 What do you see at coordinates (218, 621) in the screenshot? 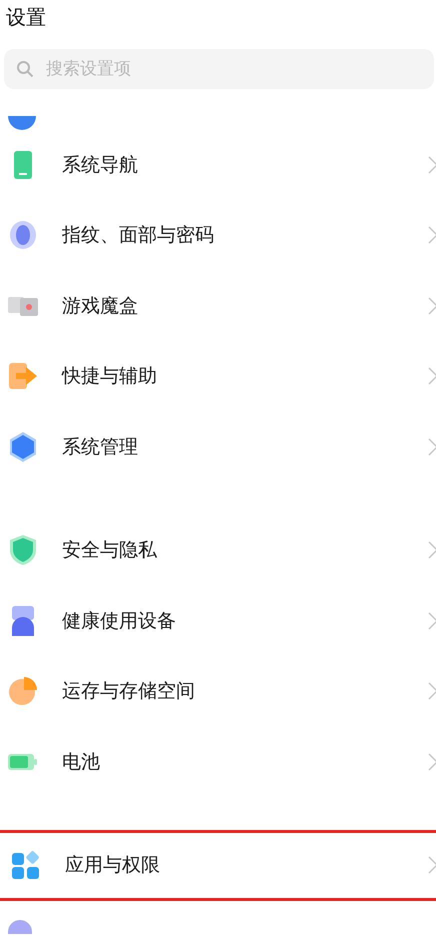
I see `settings-row: 健康使用设备` at bounding box center [218, 621].